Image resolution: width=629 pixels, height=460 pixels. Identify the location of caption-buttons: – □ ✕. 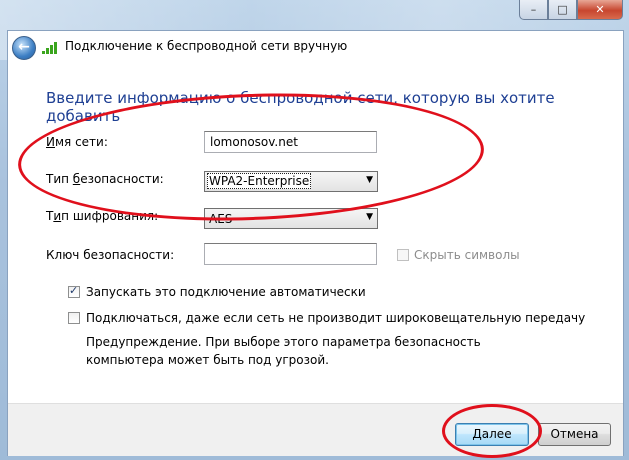
(571, 10).